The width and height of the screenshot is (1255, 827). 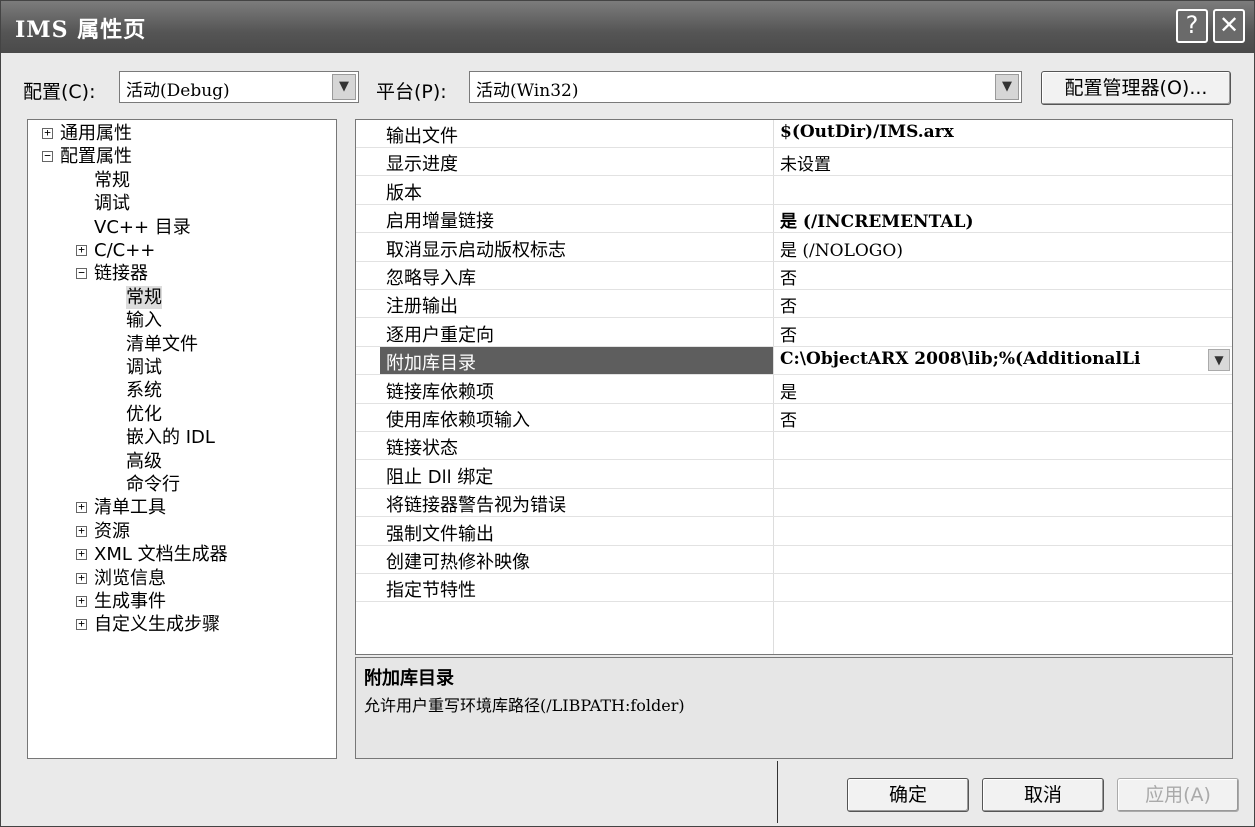 What do you see at coordinates (422, 136) in the screenshot?
I see `property-name: 输出文件` at bounding box center [422, 136].